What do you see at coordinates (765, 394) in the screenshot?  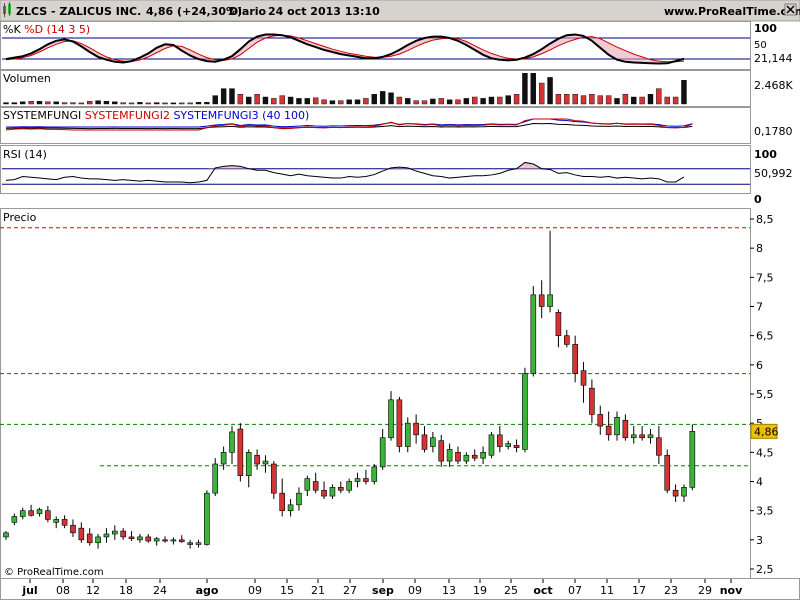 I see `price-tick-label: 5,5` at bounding box center [765, 394].